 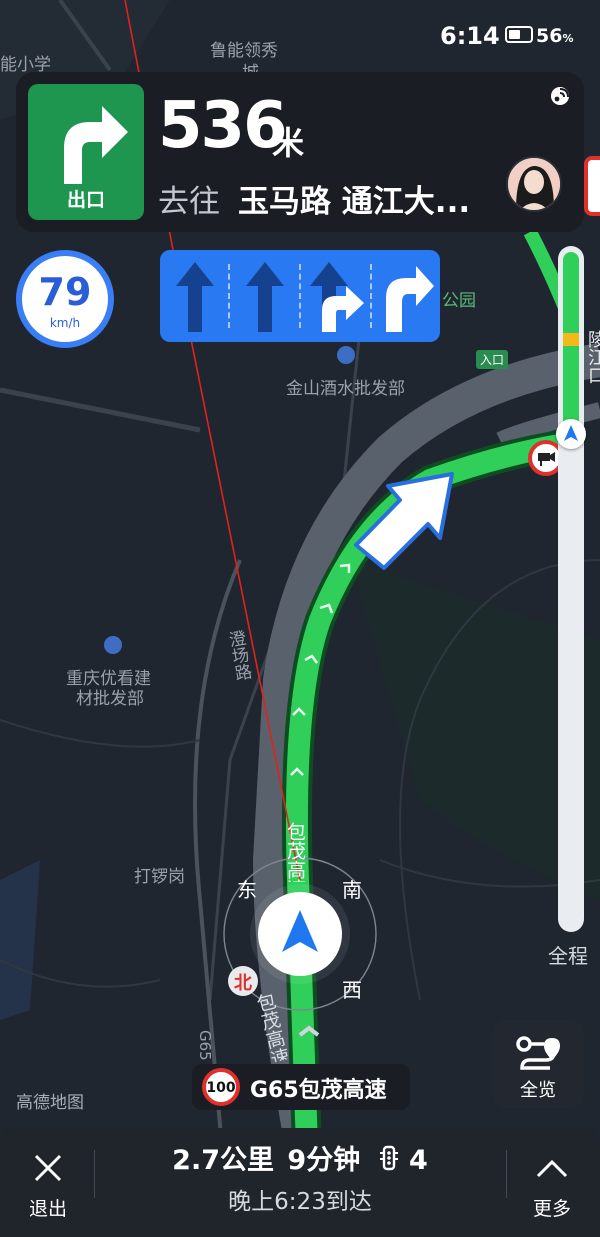 What do you see at coordinates (352, 990) in the screenshot?
I see `compass-west: 西` at bounding box center [352, 990].